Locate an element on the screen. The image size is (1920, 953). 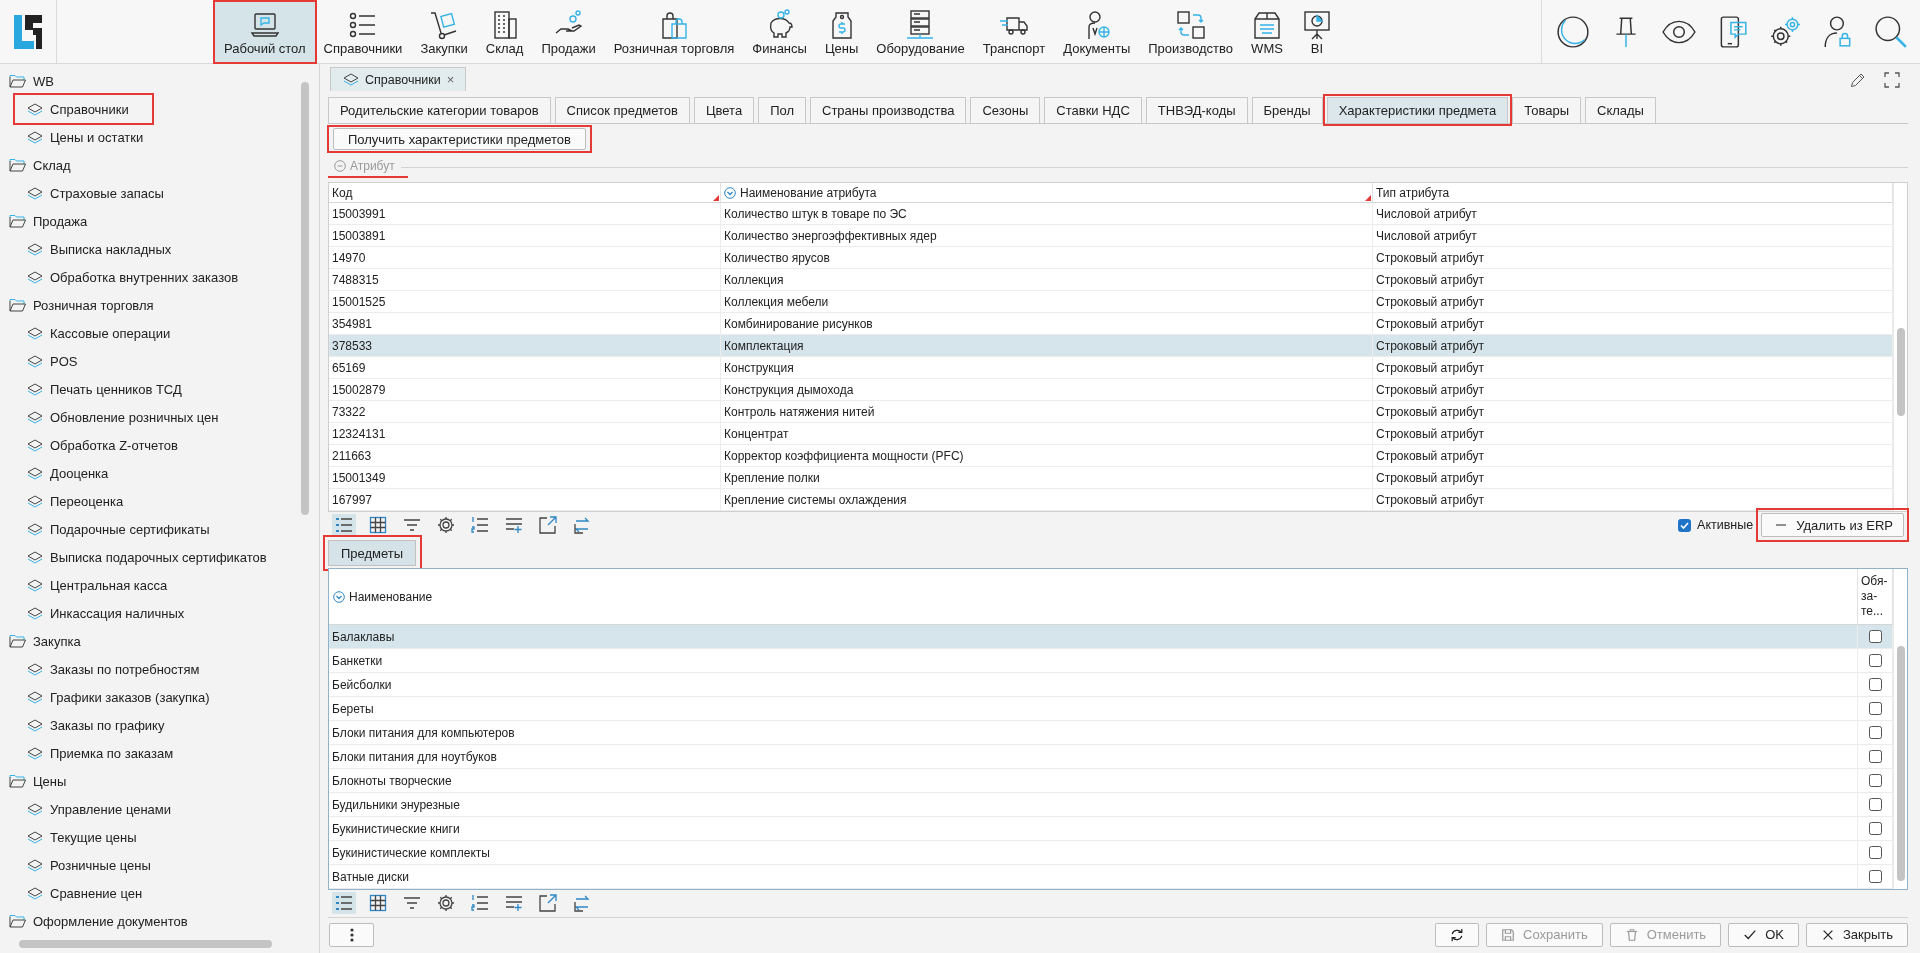
fetch-button: Получить характеристики предметов is located at coordinates (459, 139).